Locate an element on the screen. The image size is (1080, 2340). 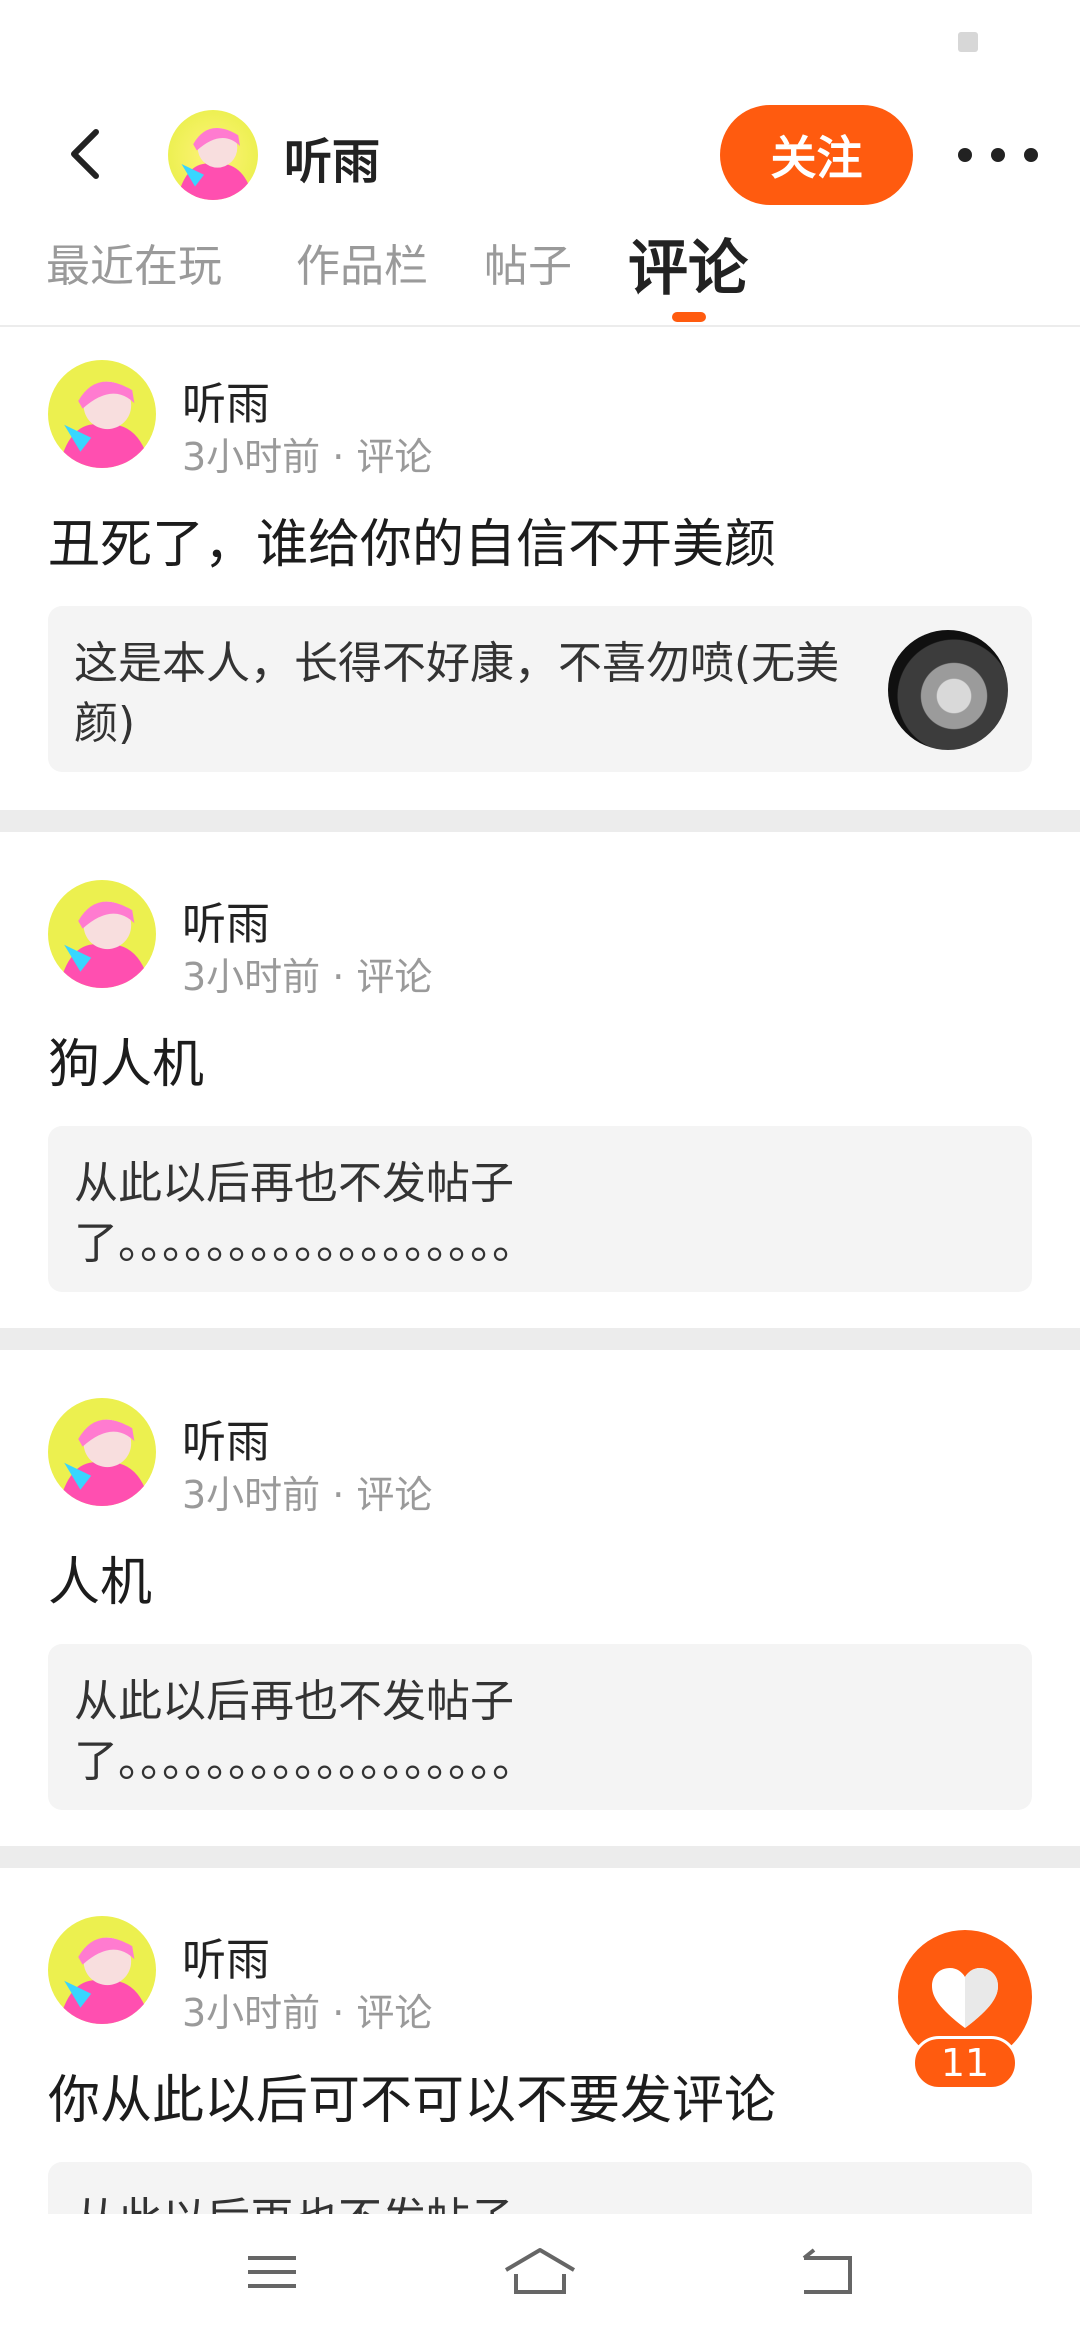
back-nav-button is located at coordinates (830, 2275).